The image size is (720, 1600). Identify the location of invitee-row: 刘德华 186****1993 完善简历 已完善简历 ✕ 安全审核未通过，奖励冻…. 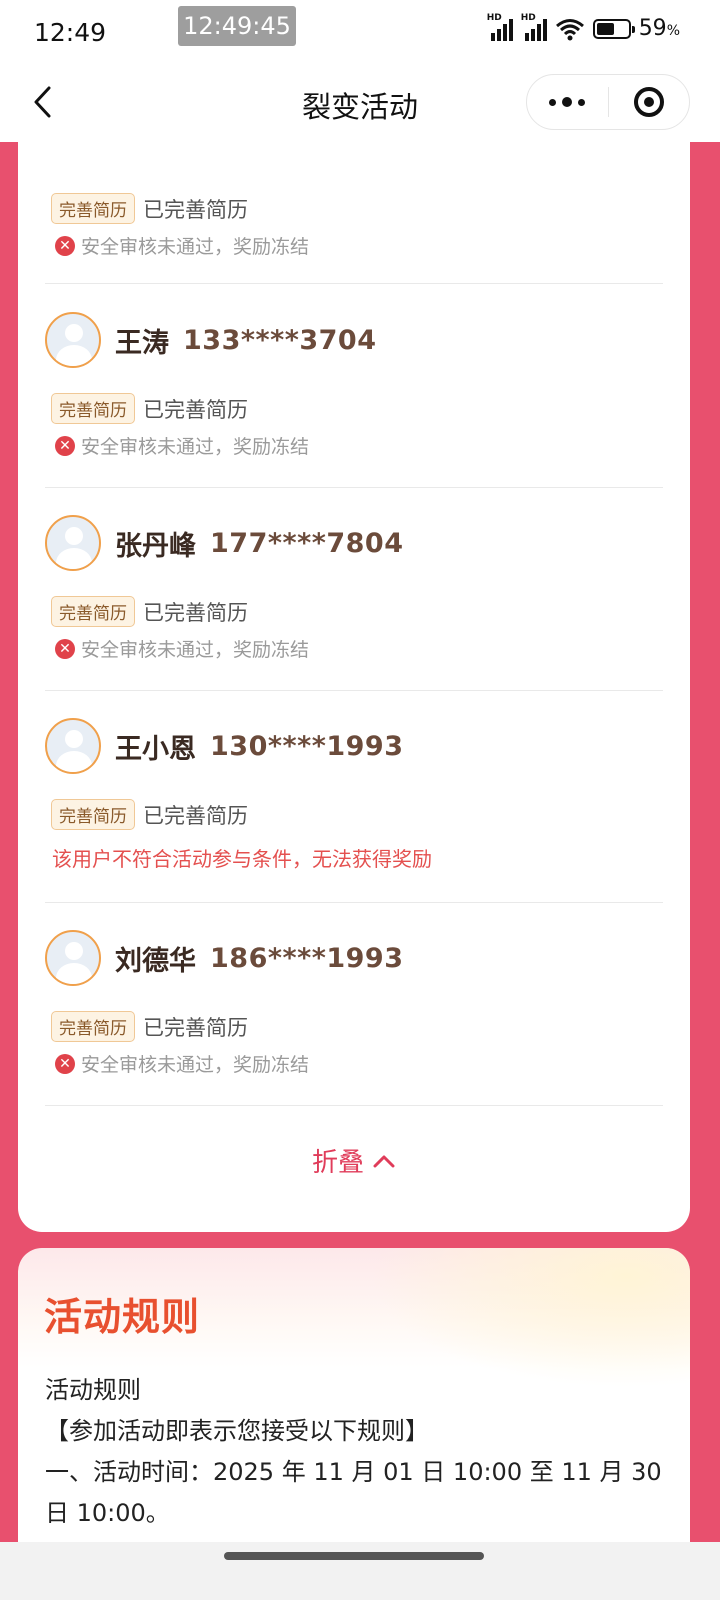
(354, 1004).